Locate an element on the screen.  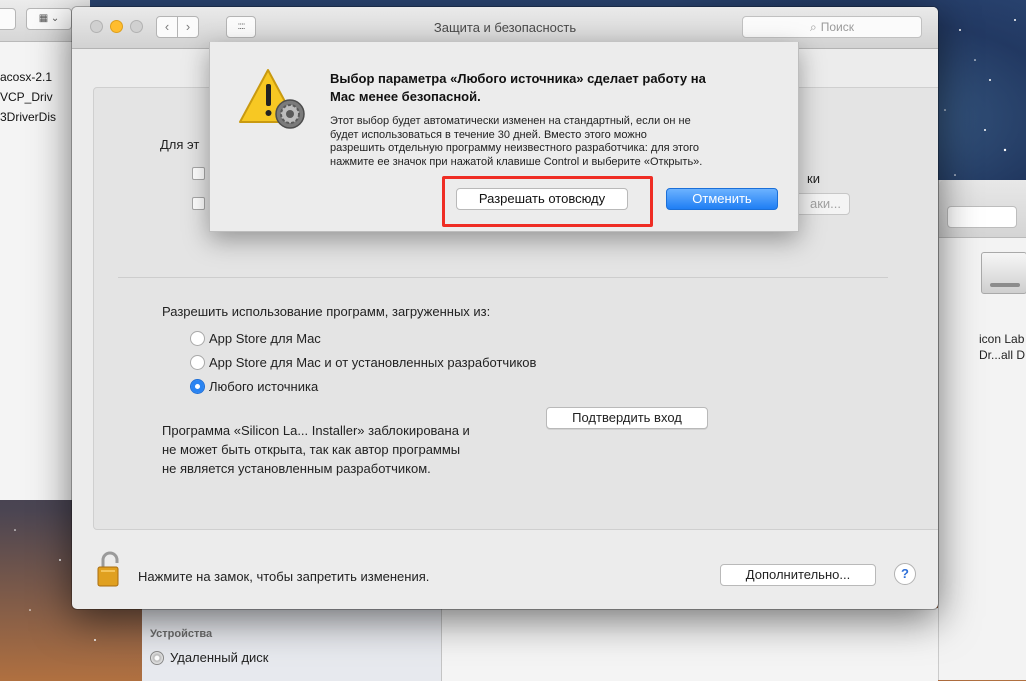
disk-label: icon Lab is located at coordinates (1002, 339).